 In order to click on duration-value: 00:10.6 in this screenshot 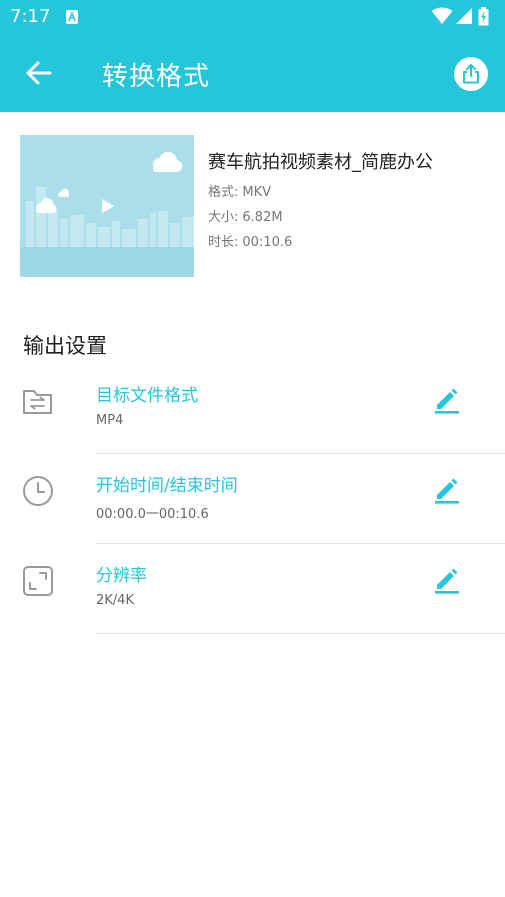, I will do `click(267, 242)`.